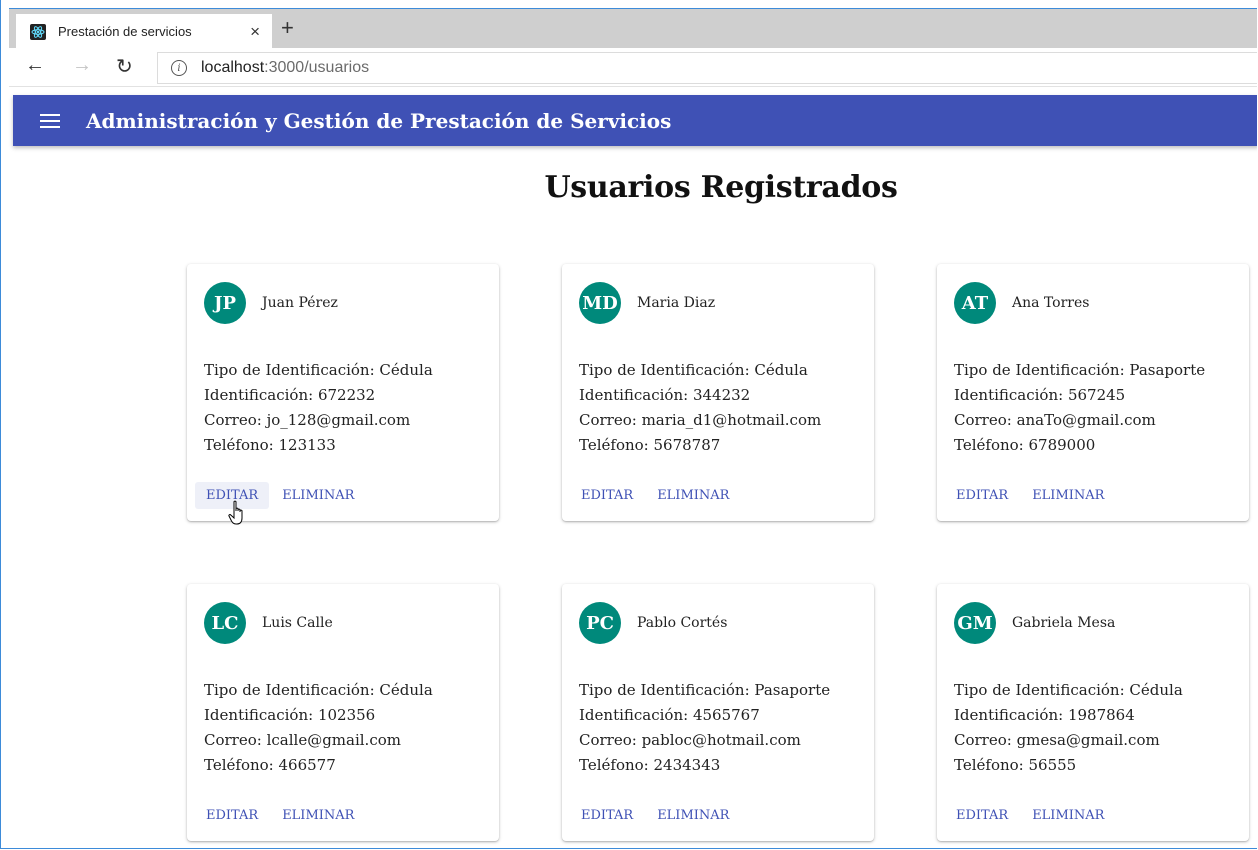  I want to click on card-header: GM Gabriela Mesa, so click(1034, 623).